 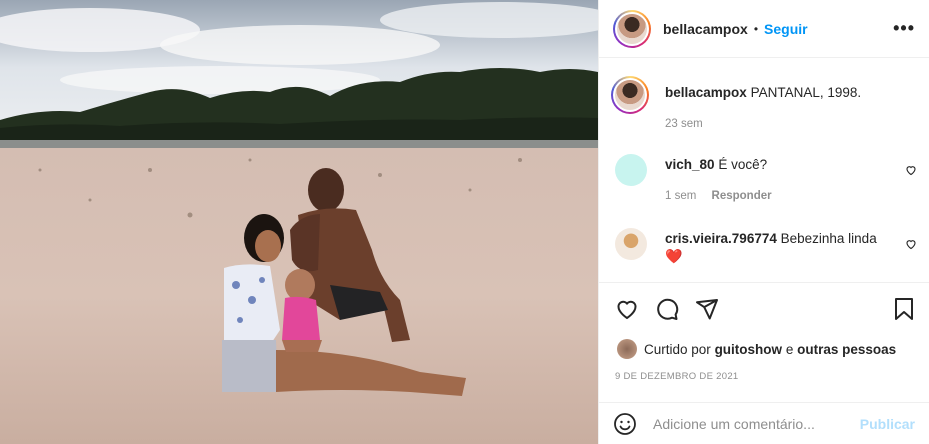 What do you see at coordinates (786, 29) in the screenshot?
I see `follow-button: Seguir` at bounding box center [786, 29].